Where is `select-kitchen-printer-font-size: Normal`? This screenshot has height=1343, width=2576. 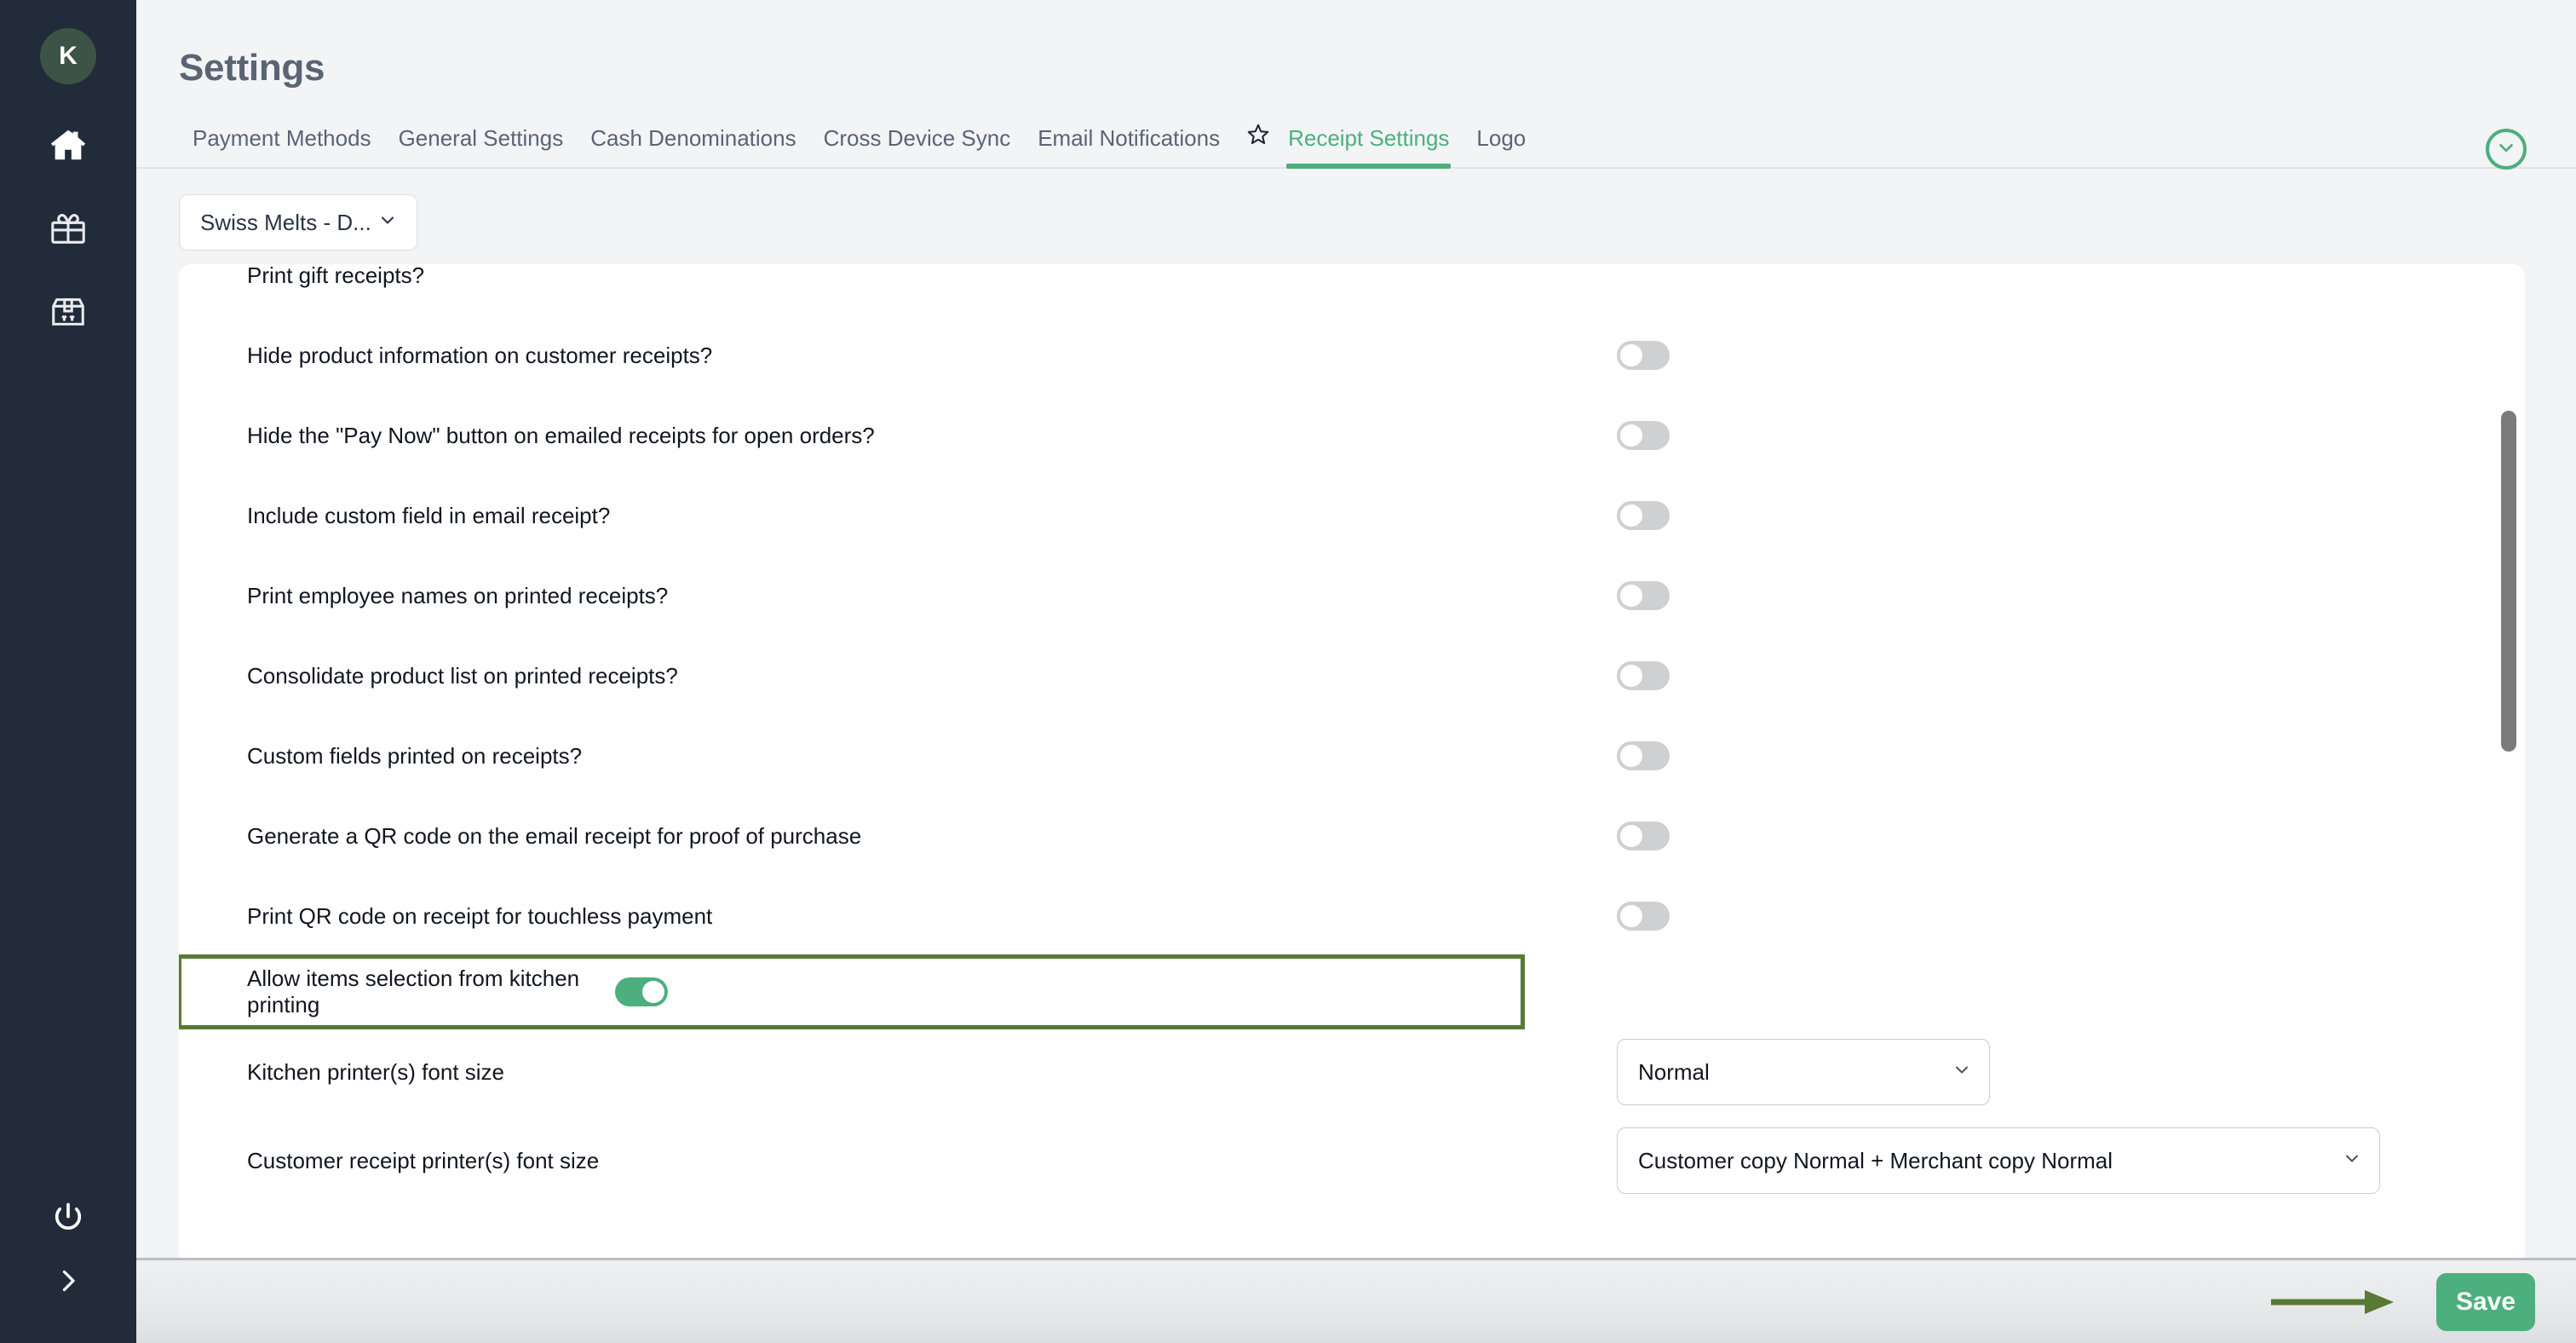 select-kitchen-printer-font-size: Normal is located at coordinates (1803, 1072).